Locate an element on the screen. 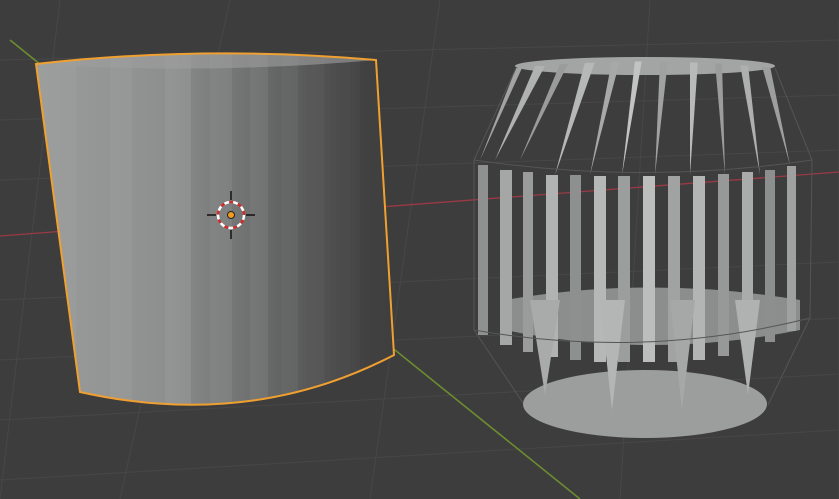 The height and width of the screenshot is (499, 839). barrel-top-cap is located at coordinates (645, 66).